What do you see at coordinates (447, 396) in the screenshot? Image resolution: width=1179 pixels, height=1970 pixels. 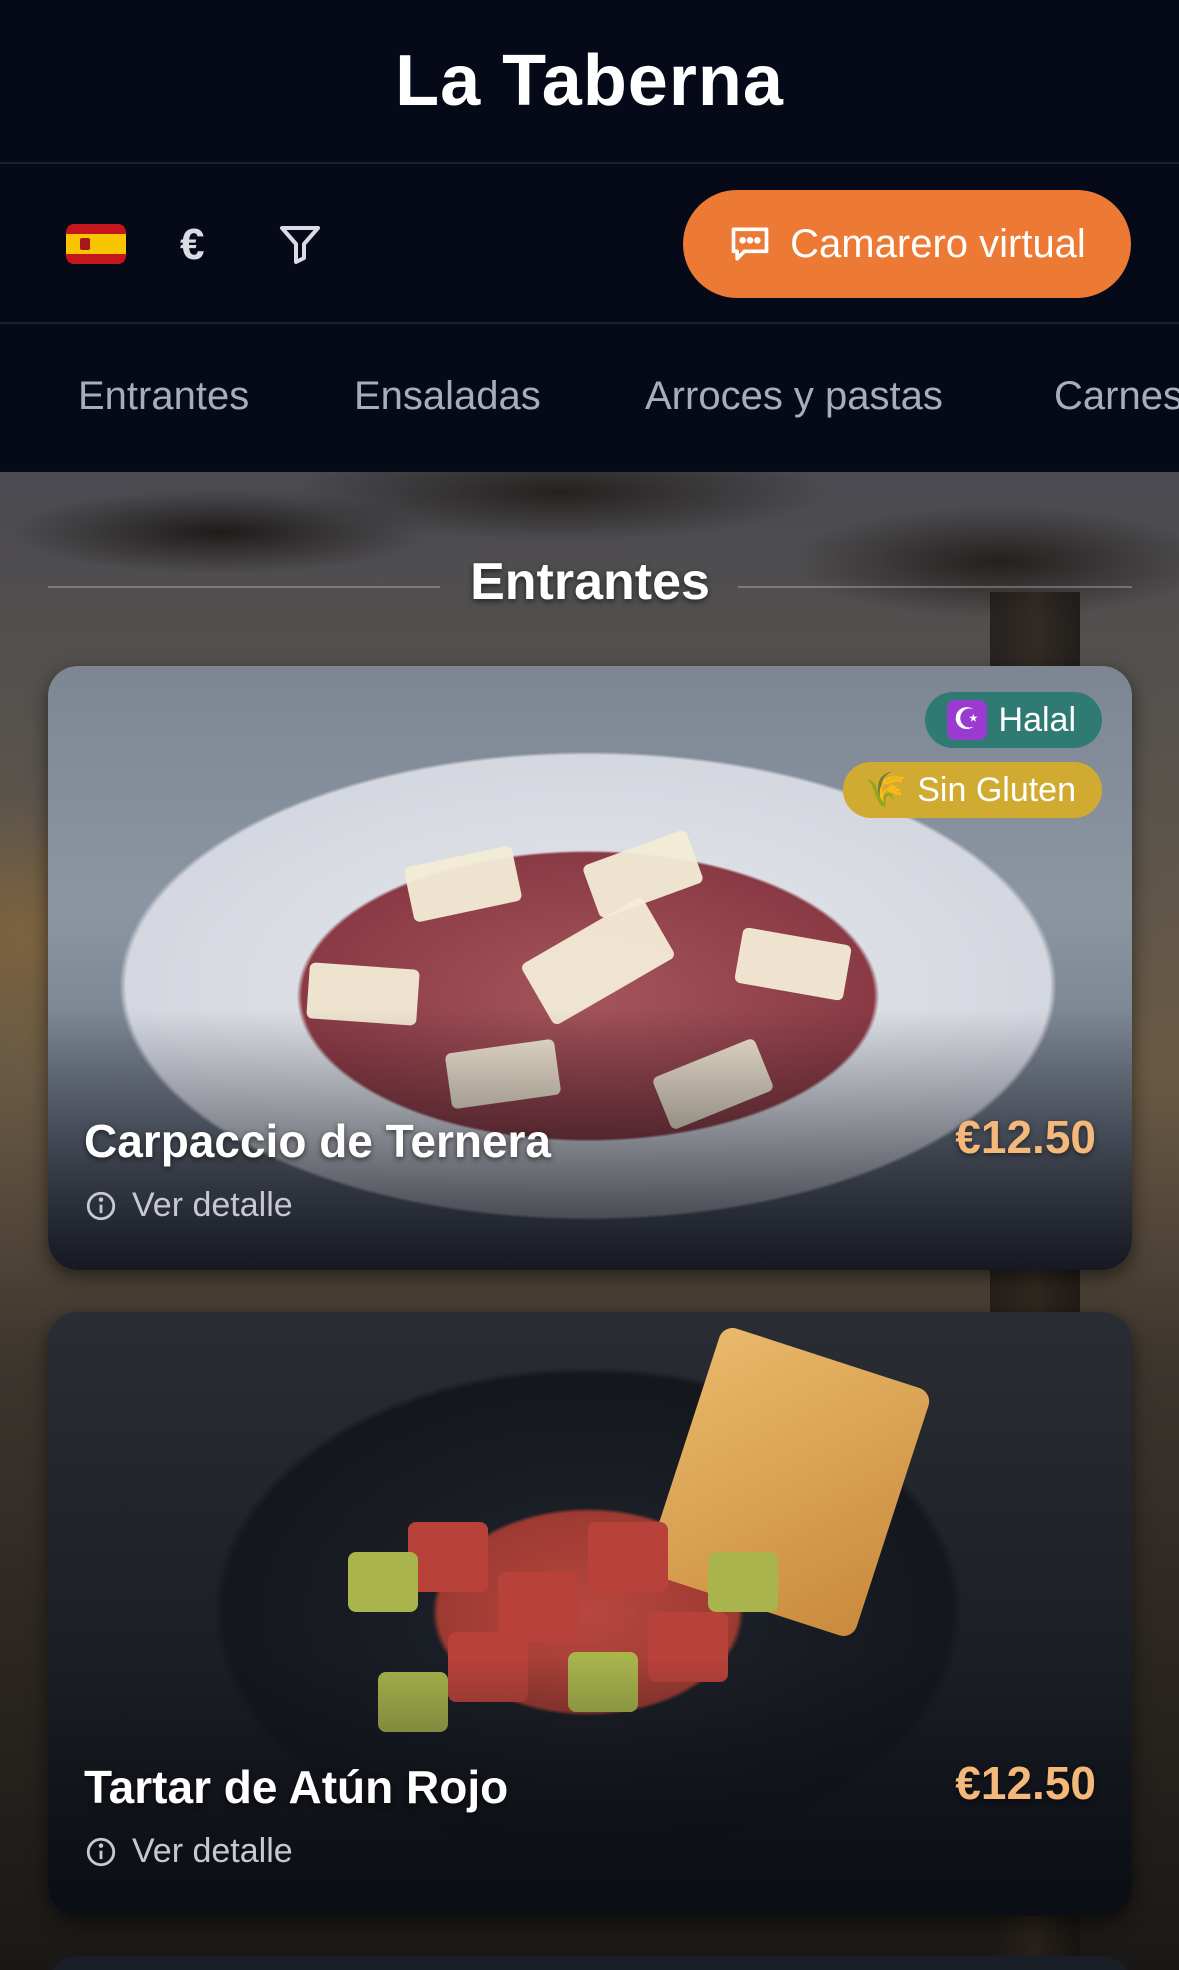 I see `tab-ensaladas: Ensaladas` at bounding box center [447, 396].